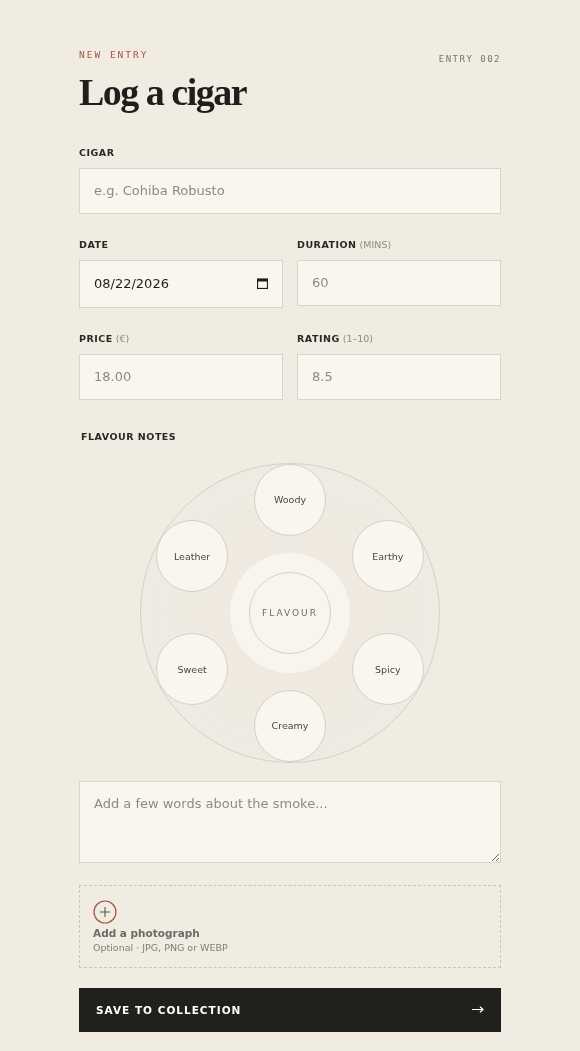 The width and height of the screenshot is (580, 1051). I want to click on eyebrow: NEW ENTRY, so click(114, 54).